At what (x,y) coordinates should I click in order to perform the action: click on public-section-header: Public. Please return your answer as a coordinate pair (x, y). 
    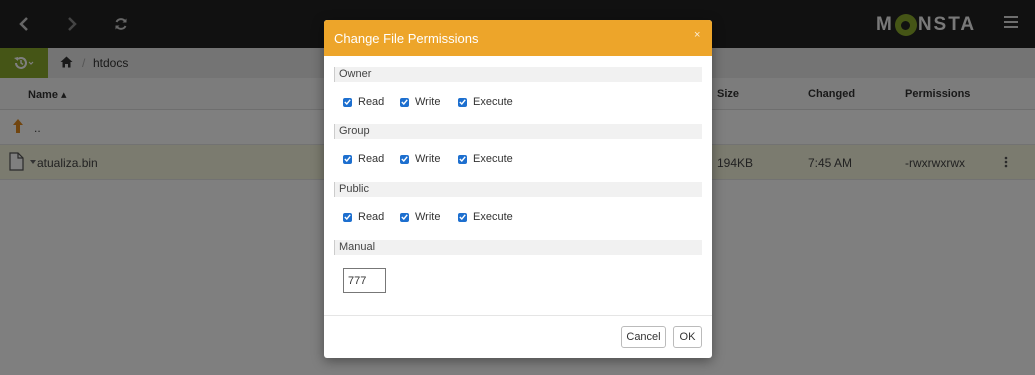
    Looking at the image, I should click on (518, 189).